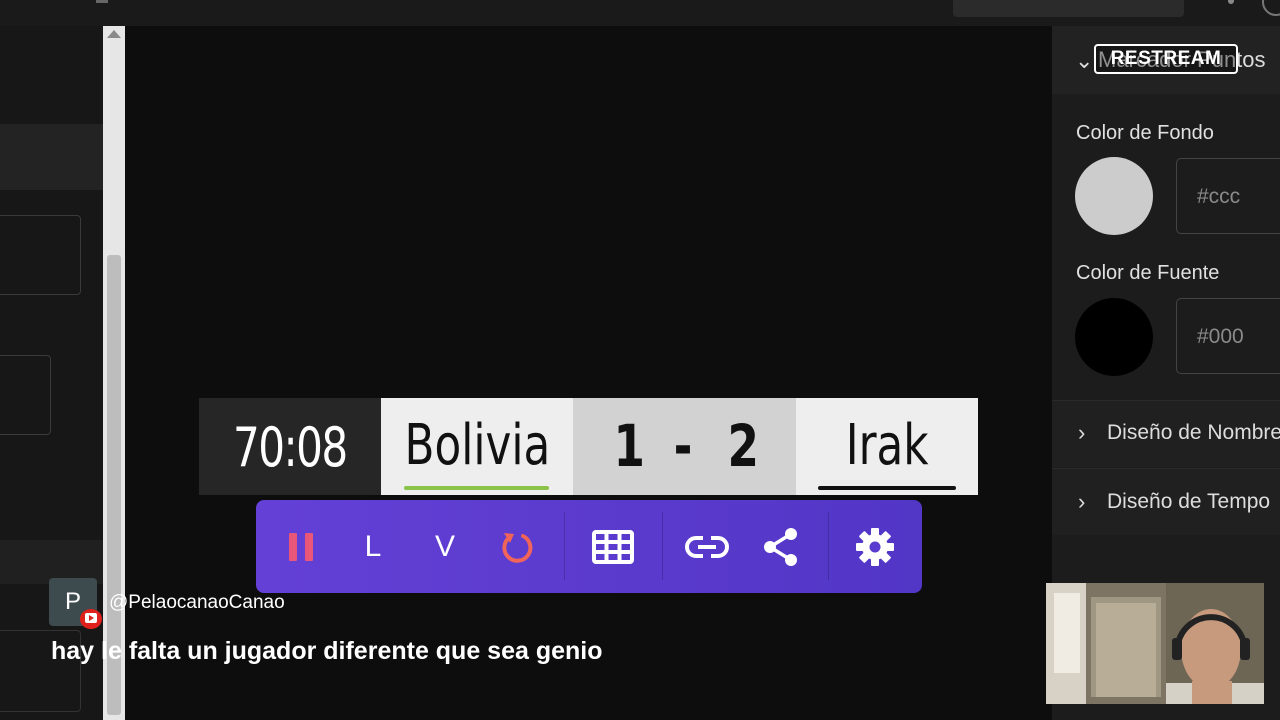 This screenshot has width=1280, height=720. Describe the element at coordinates (629, 446) in the screenshot. I see `home-score: 1` at that location.